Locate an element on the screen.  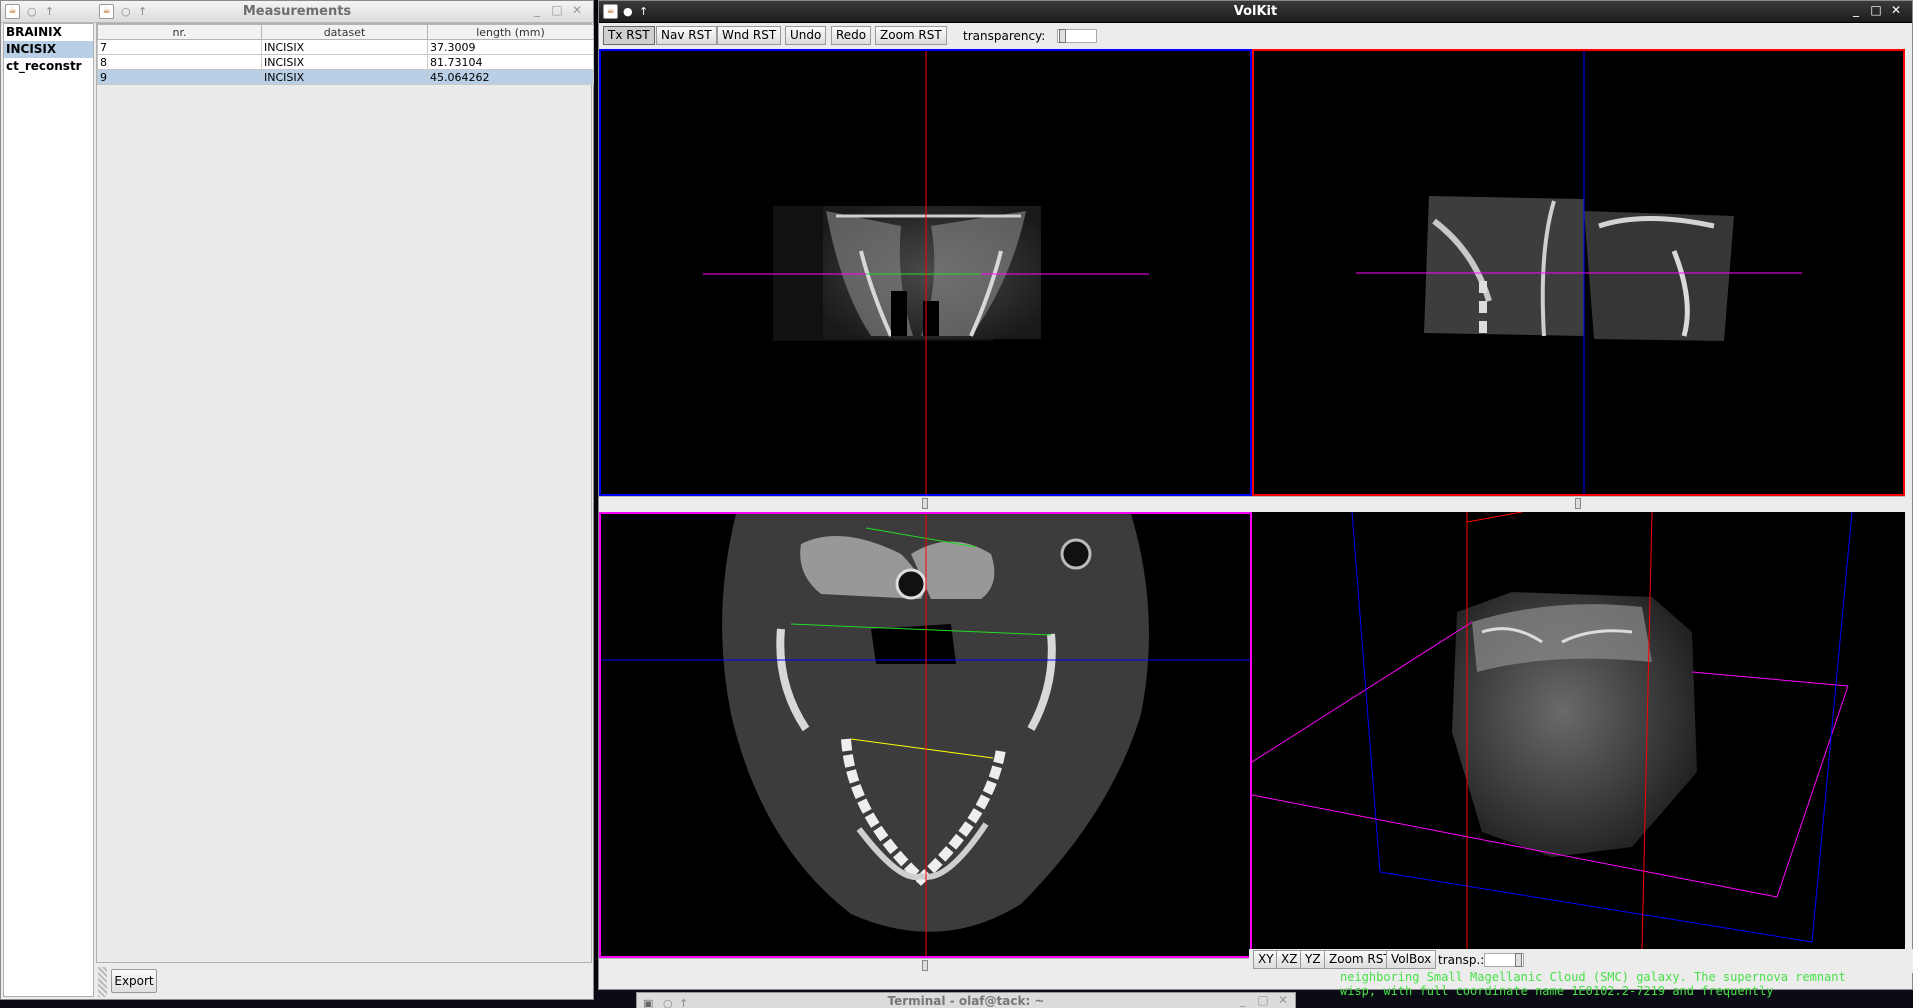
table-row: 7 INCISIX 37.3009 is located at coordinates (345, 47).